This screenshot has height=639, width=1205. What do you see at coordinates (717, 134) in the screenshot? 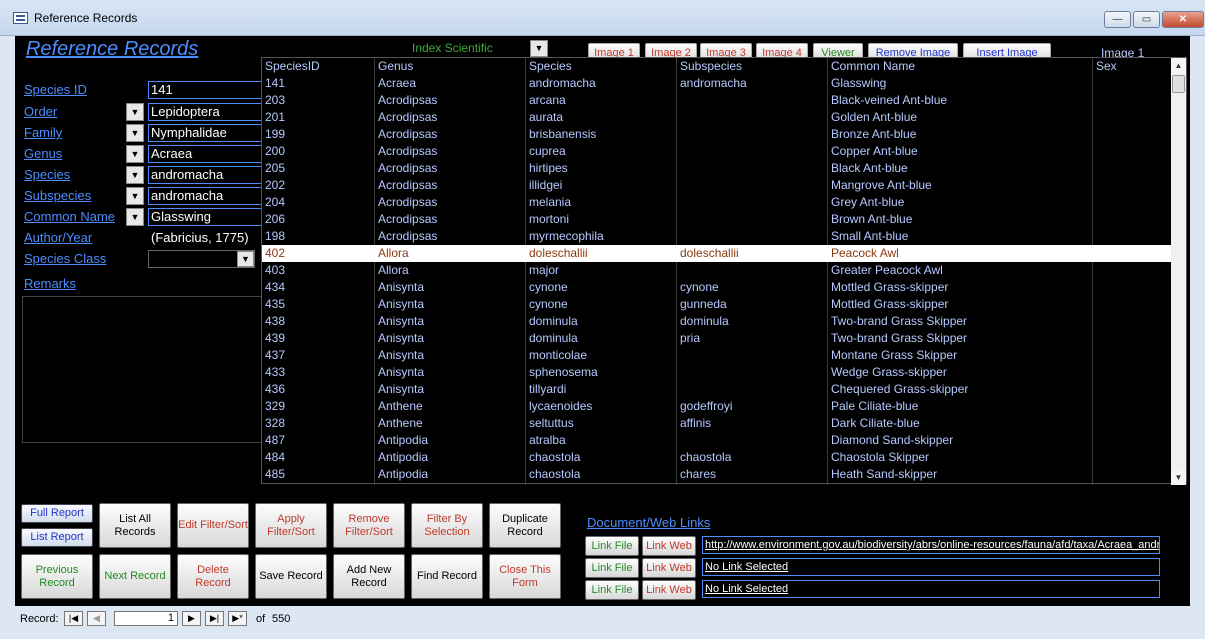
I see `table-row: 199 Acrodipsas brisbanensis Bronze Ant-blue` at bounding box center [717, 134].